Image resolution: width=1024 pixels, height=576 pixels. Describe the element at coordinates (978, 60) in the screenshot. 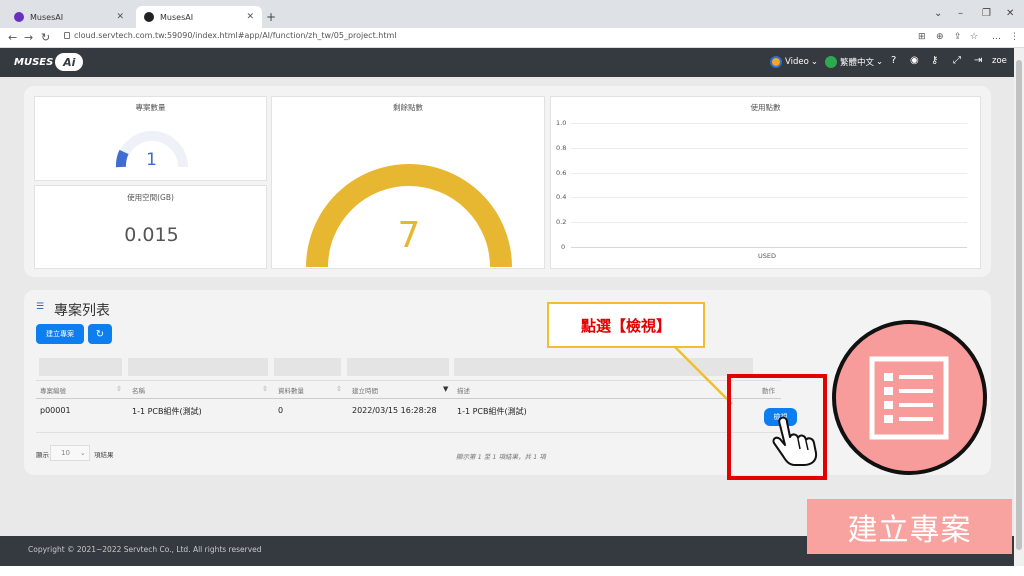

I see `logout-icon: ⇥` at that location.